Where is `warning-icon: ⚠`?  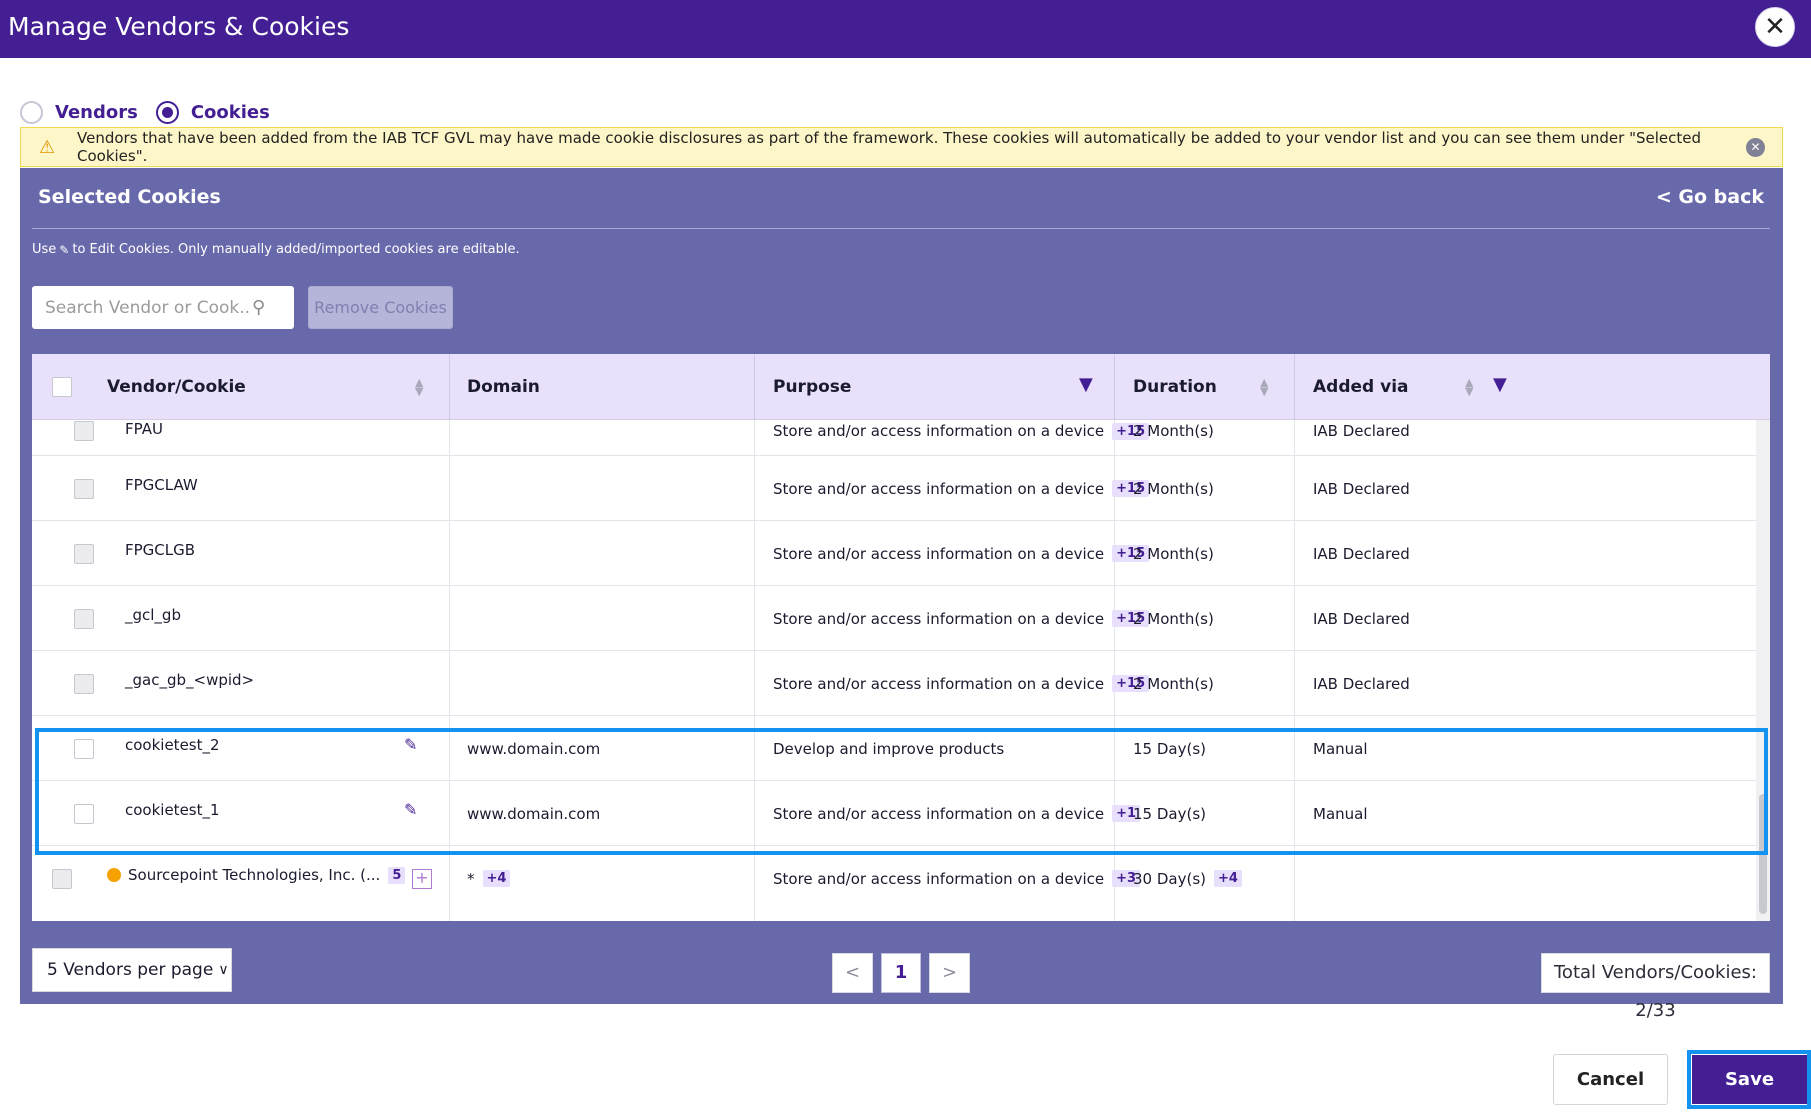 warning-icon: ⚠ is located at coordinates (47, 147).